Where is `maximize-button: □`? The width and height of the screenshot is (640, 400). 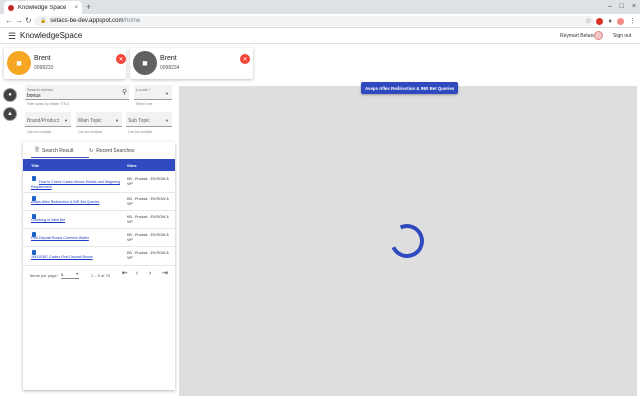 maximize-button: □ is located at coordinates (622, 7).